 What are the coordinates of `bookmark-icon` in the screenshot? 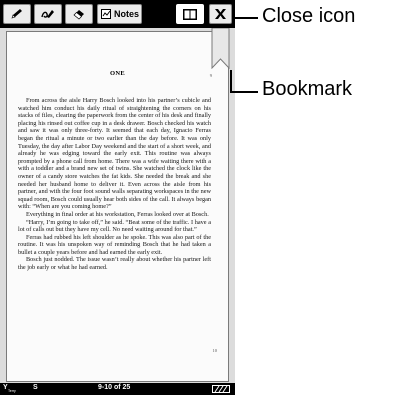 It's located at (220, 48).